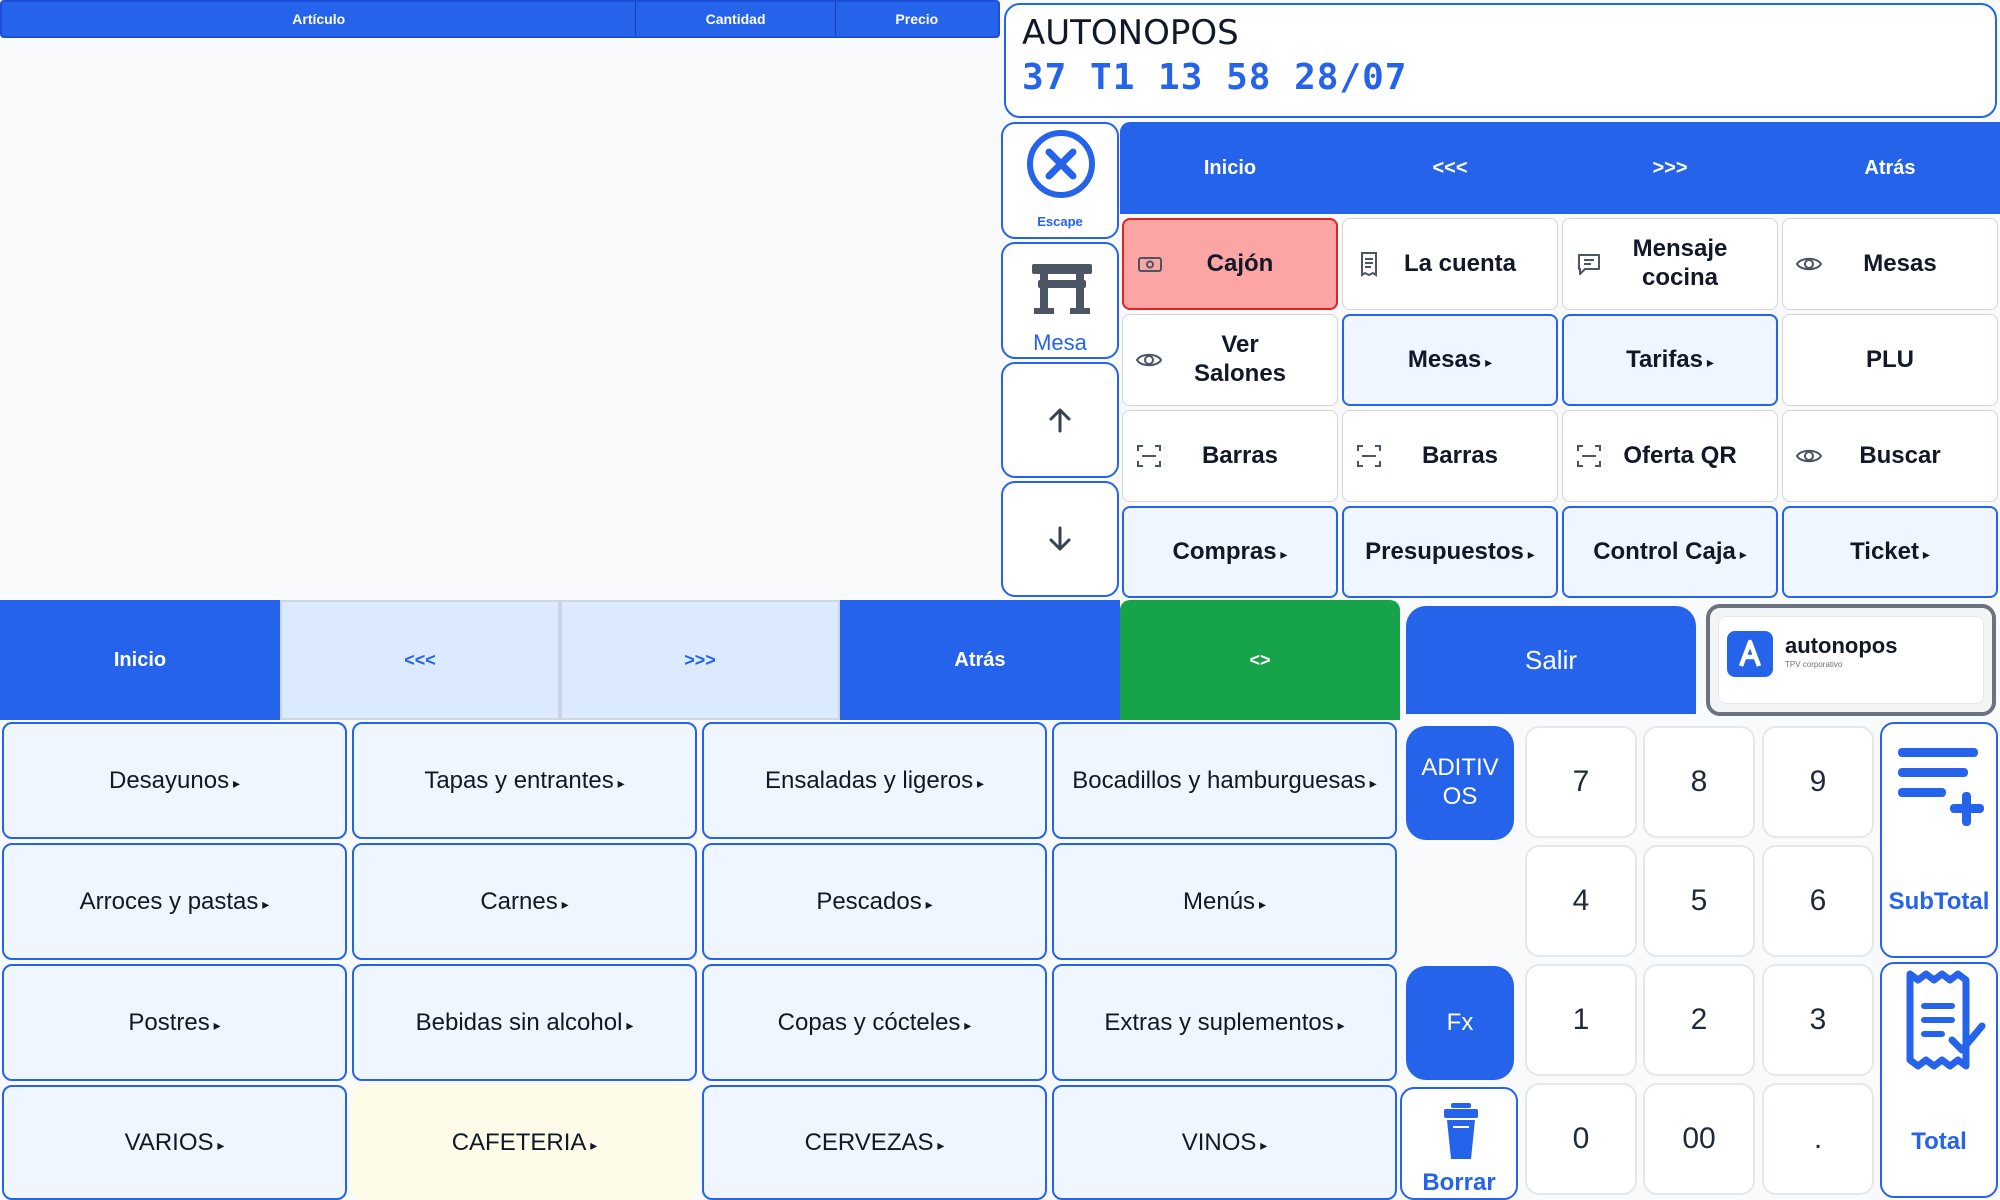 This screenshot has height=1200, width=2000. What do you see at coordinates (1890, 552) in the screenshot?
I see `ticket-submenu-button: Ticket` at bounding box center [1890, 552].